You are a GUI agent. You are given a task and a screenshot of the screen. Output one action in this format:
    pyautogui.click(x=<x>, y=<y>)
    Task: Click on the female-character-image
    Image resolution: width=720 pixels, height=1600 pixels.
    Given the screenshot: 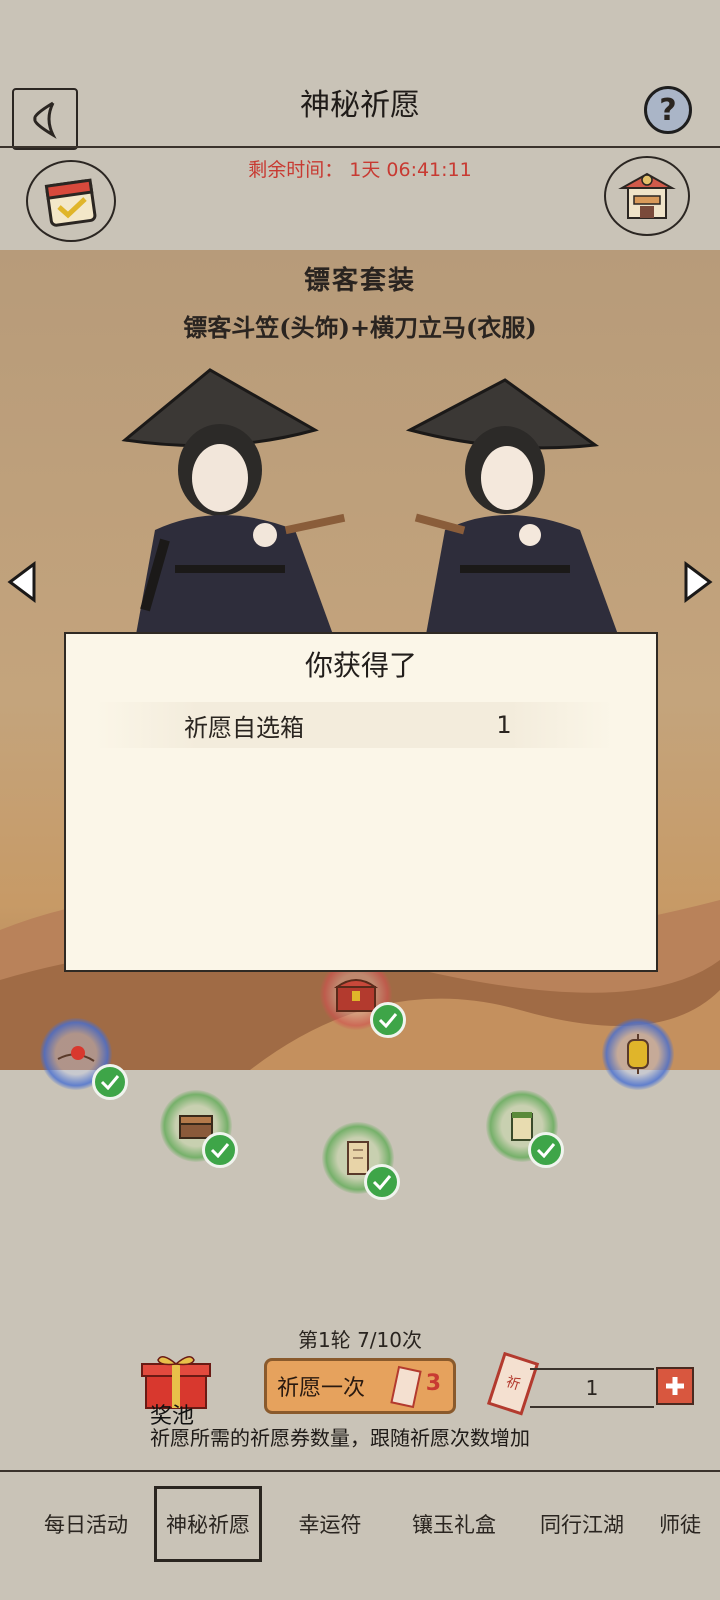 What is the action you would take?
    pyautogui.click(x=512, y=509)
    